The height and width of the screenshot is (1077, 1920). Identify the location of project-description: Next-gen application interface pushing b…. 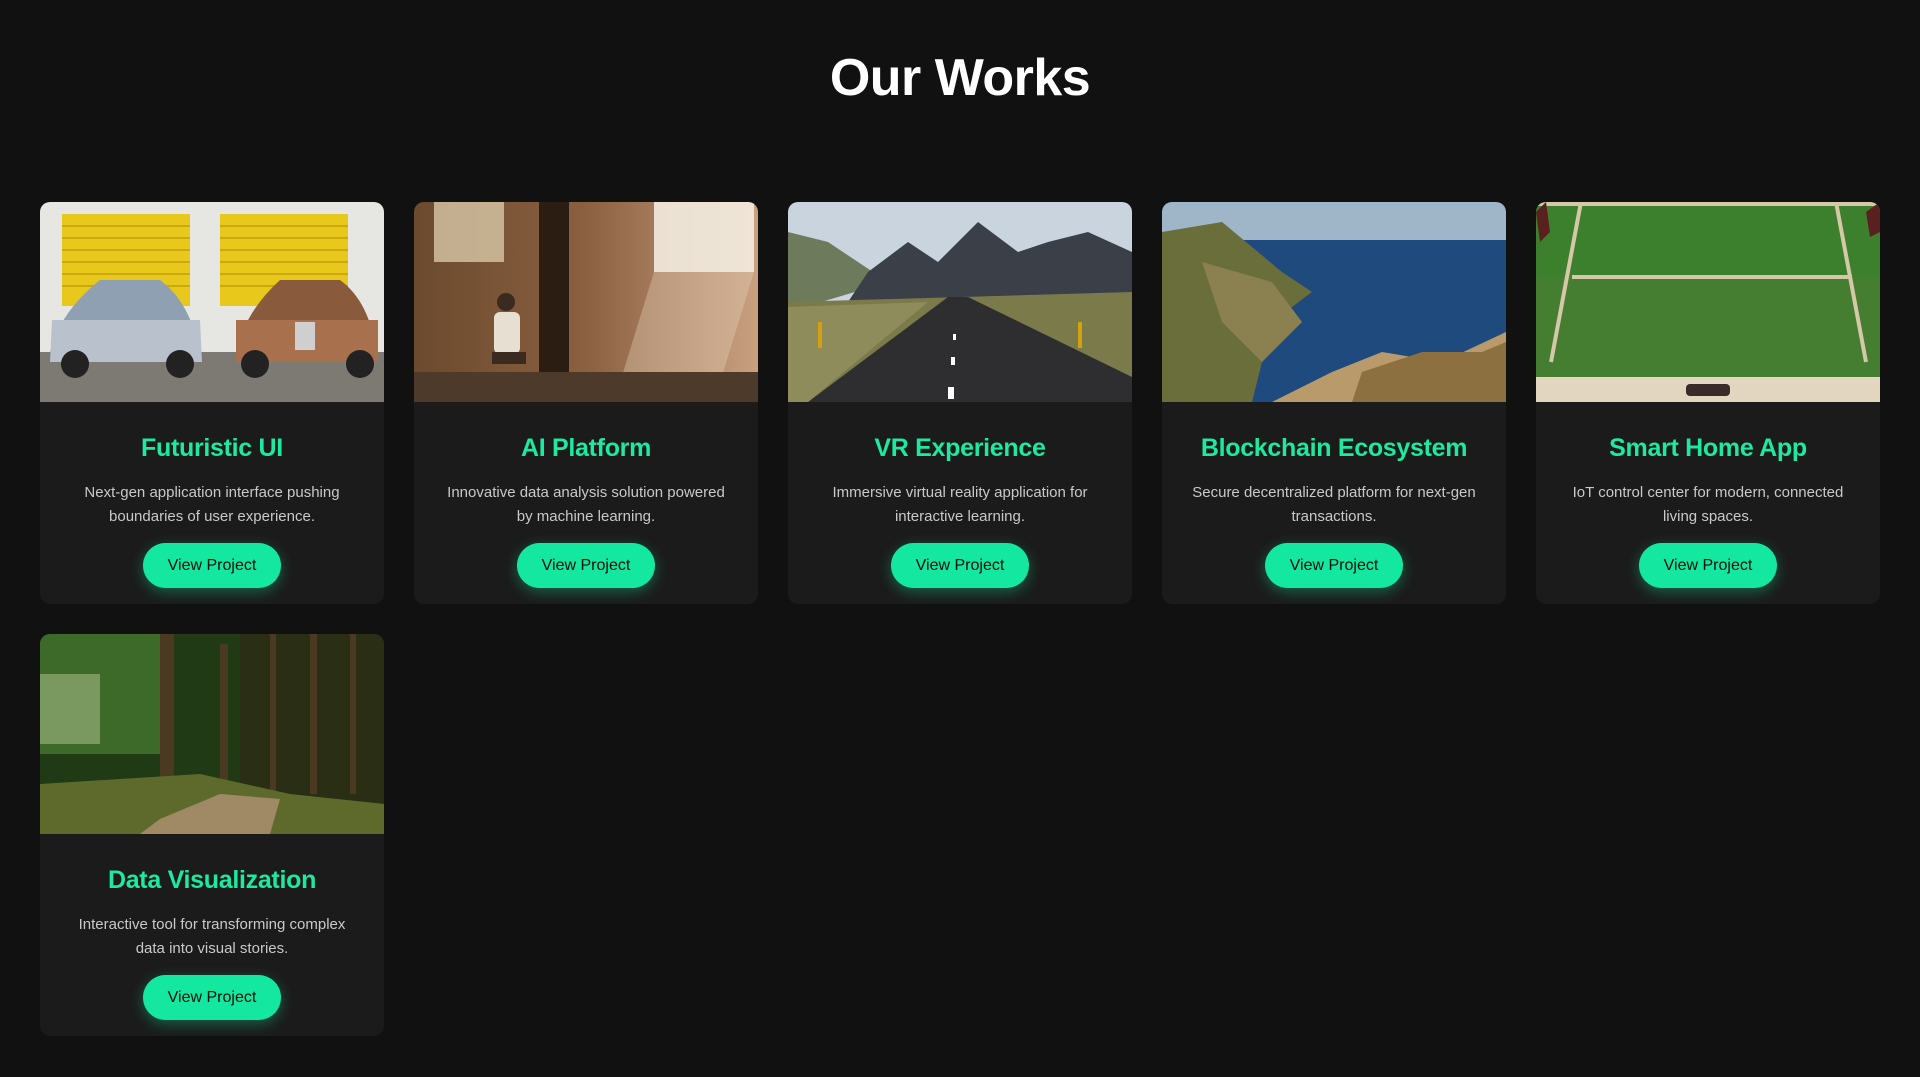
(212, 504).